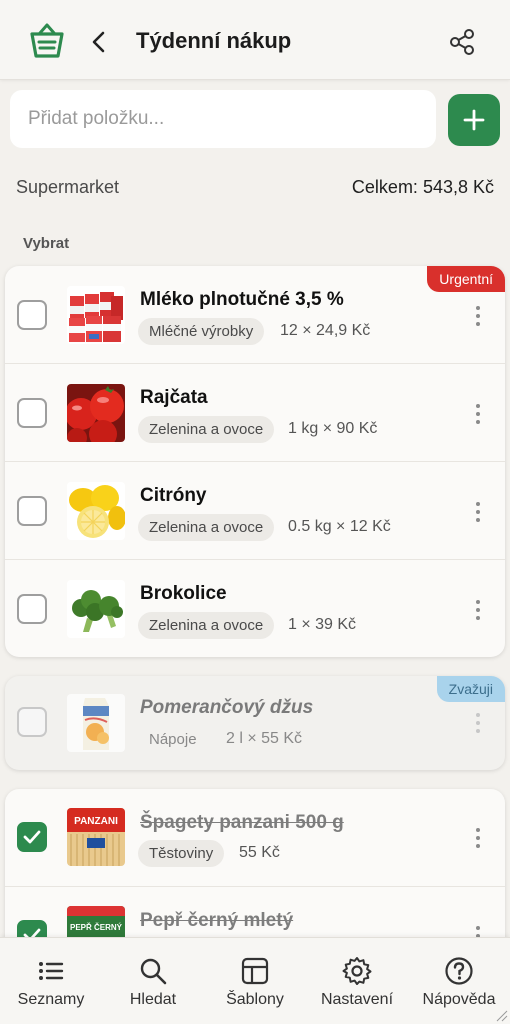 The image size is (510, 1024). Describe the element at coordinates (51, 971) in the screenshot. I see `list-icon` at that location.